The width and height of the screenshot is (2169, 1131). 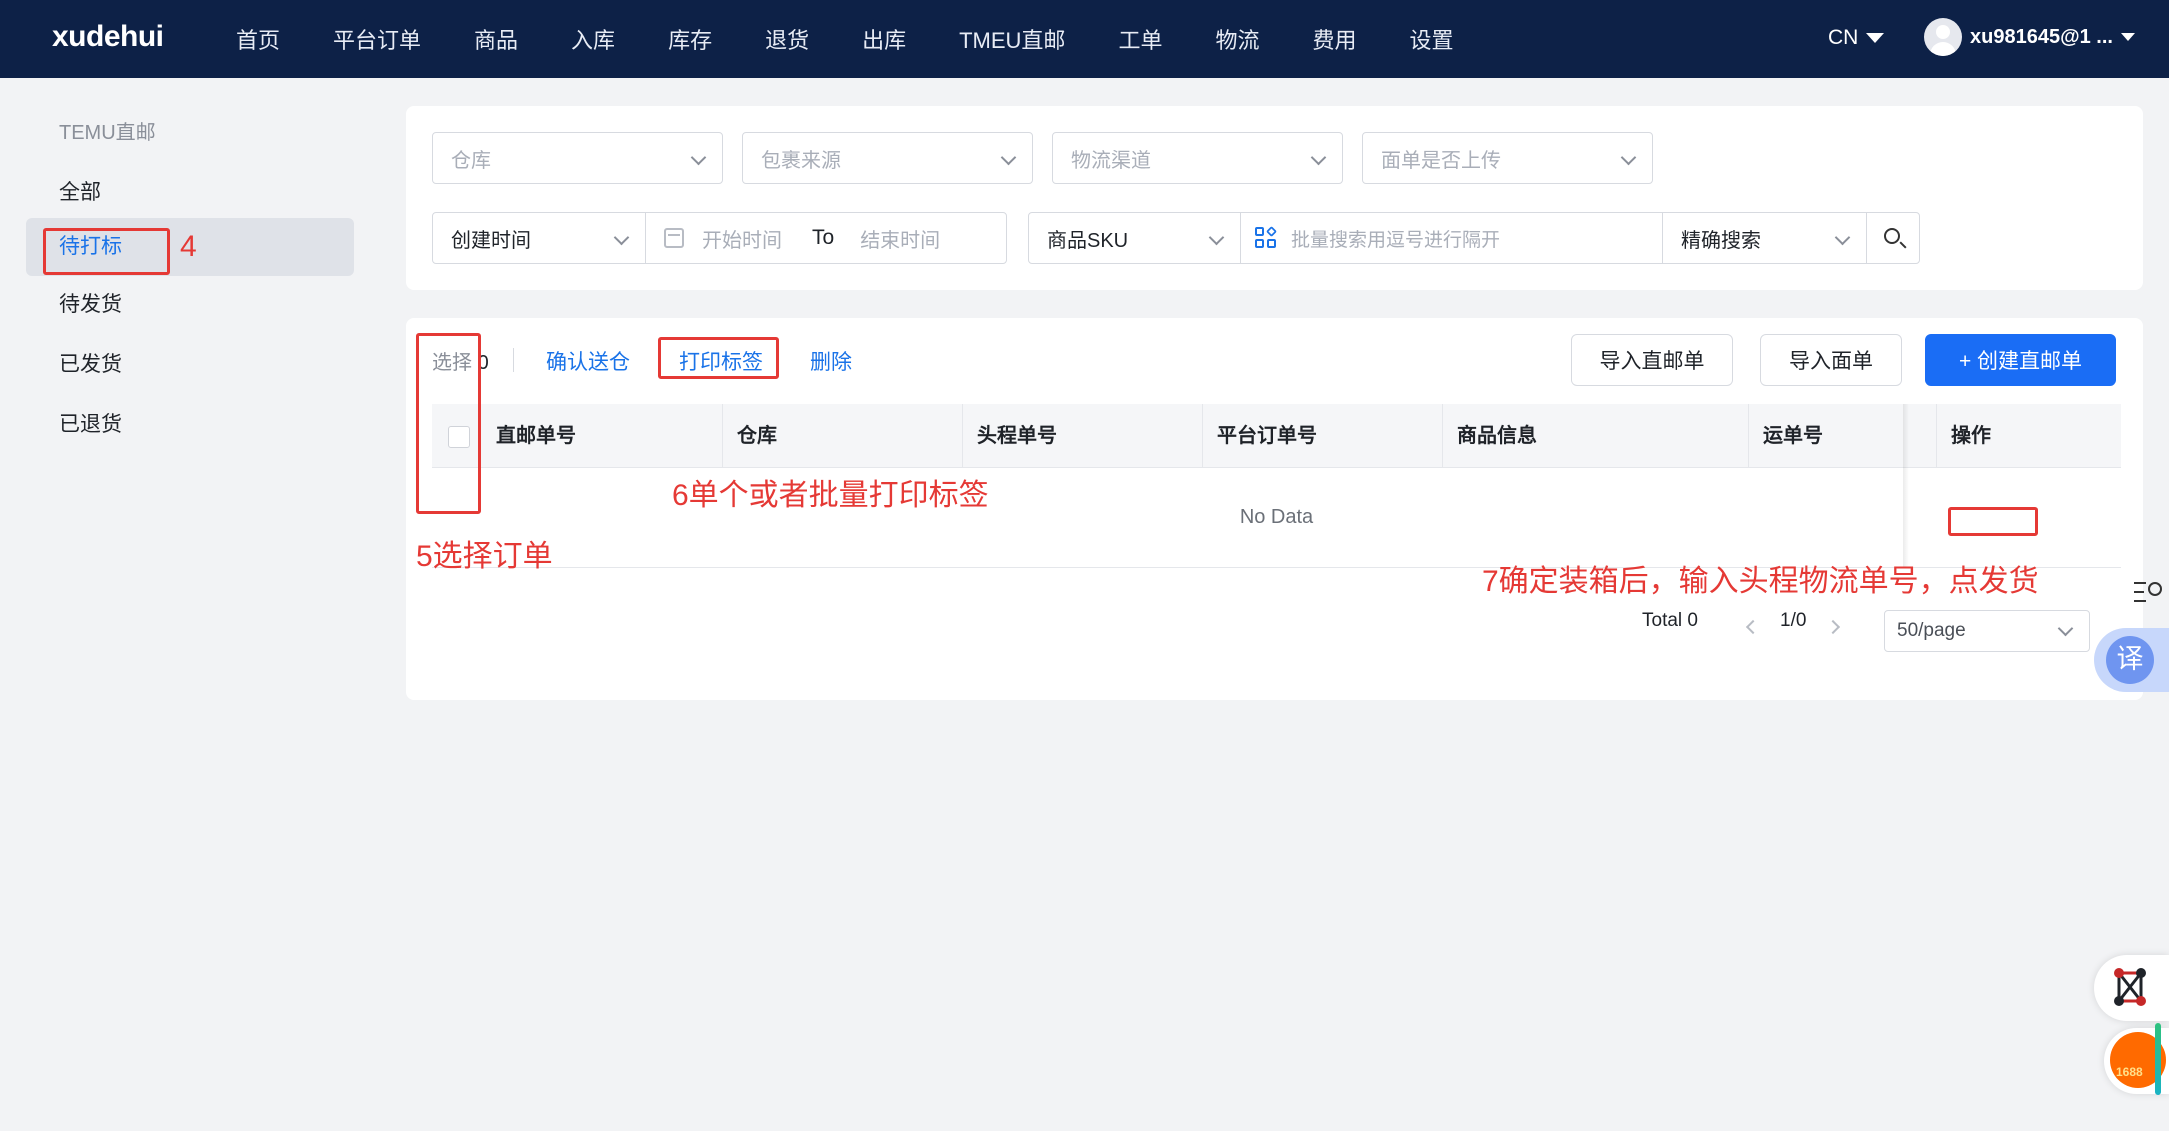 I want to click on search-mode-value: 精确搜索, so click(x=1721, y=240).